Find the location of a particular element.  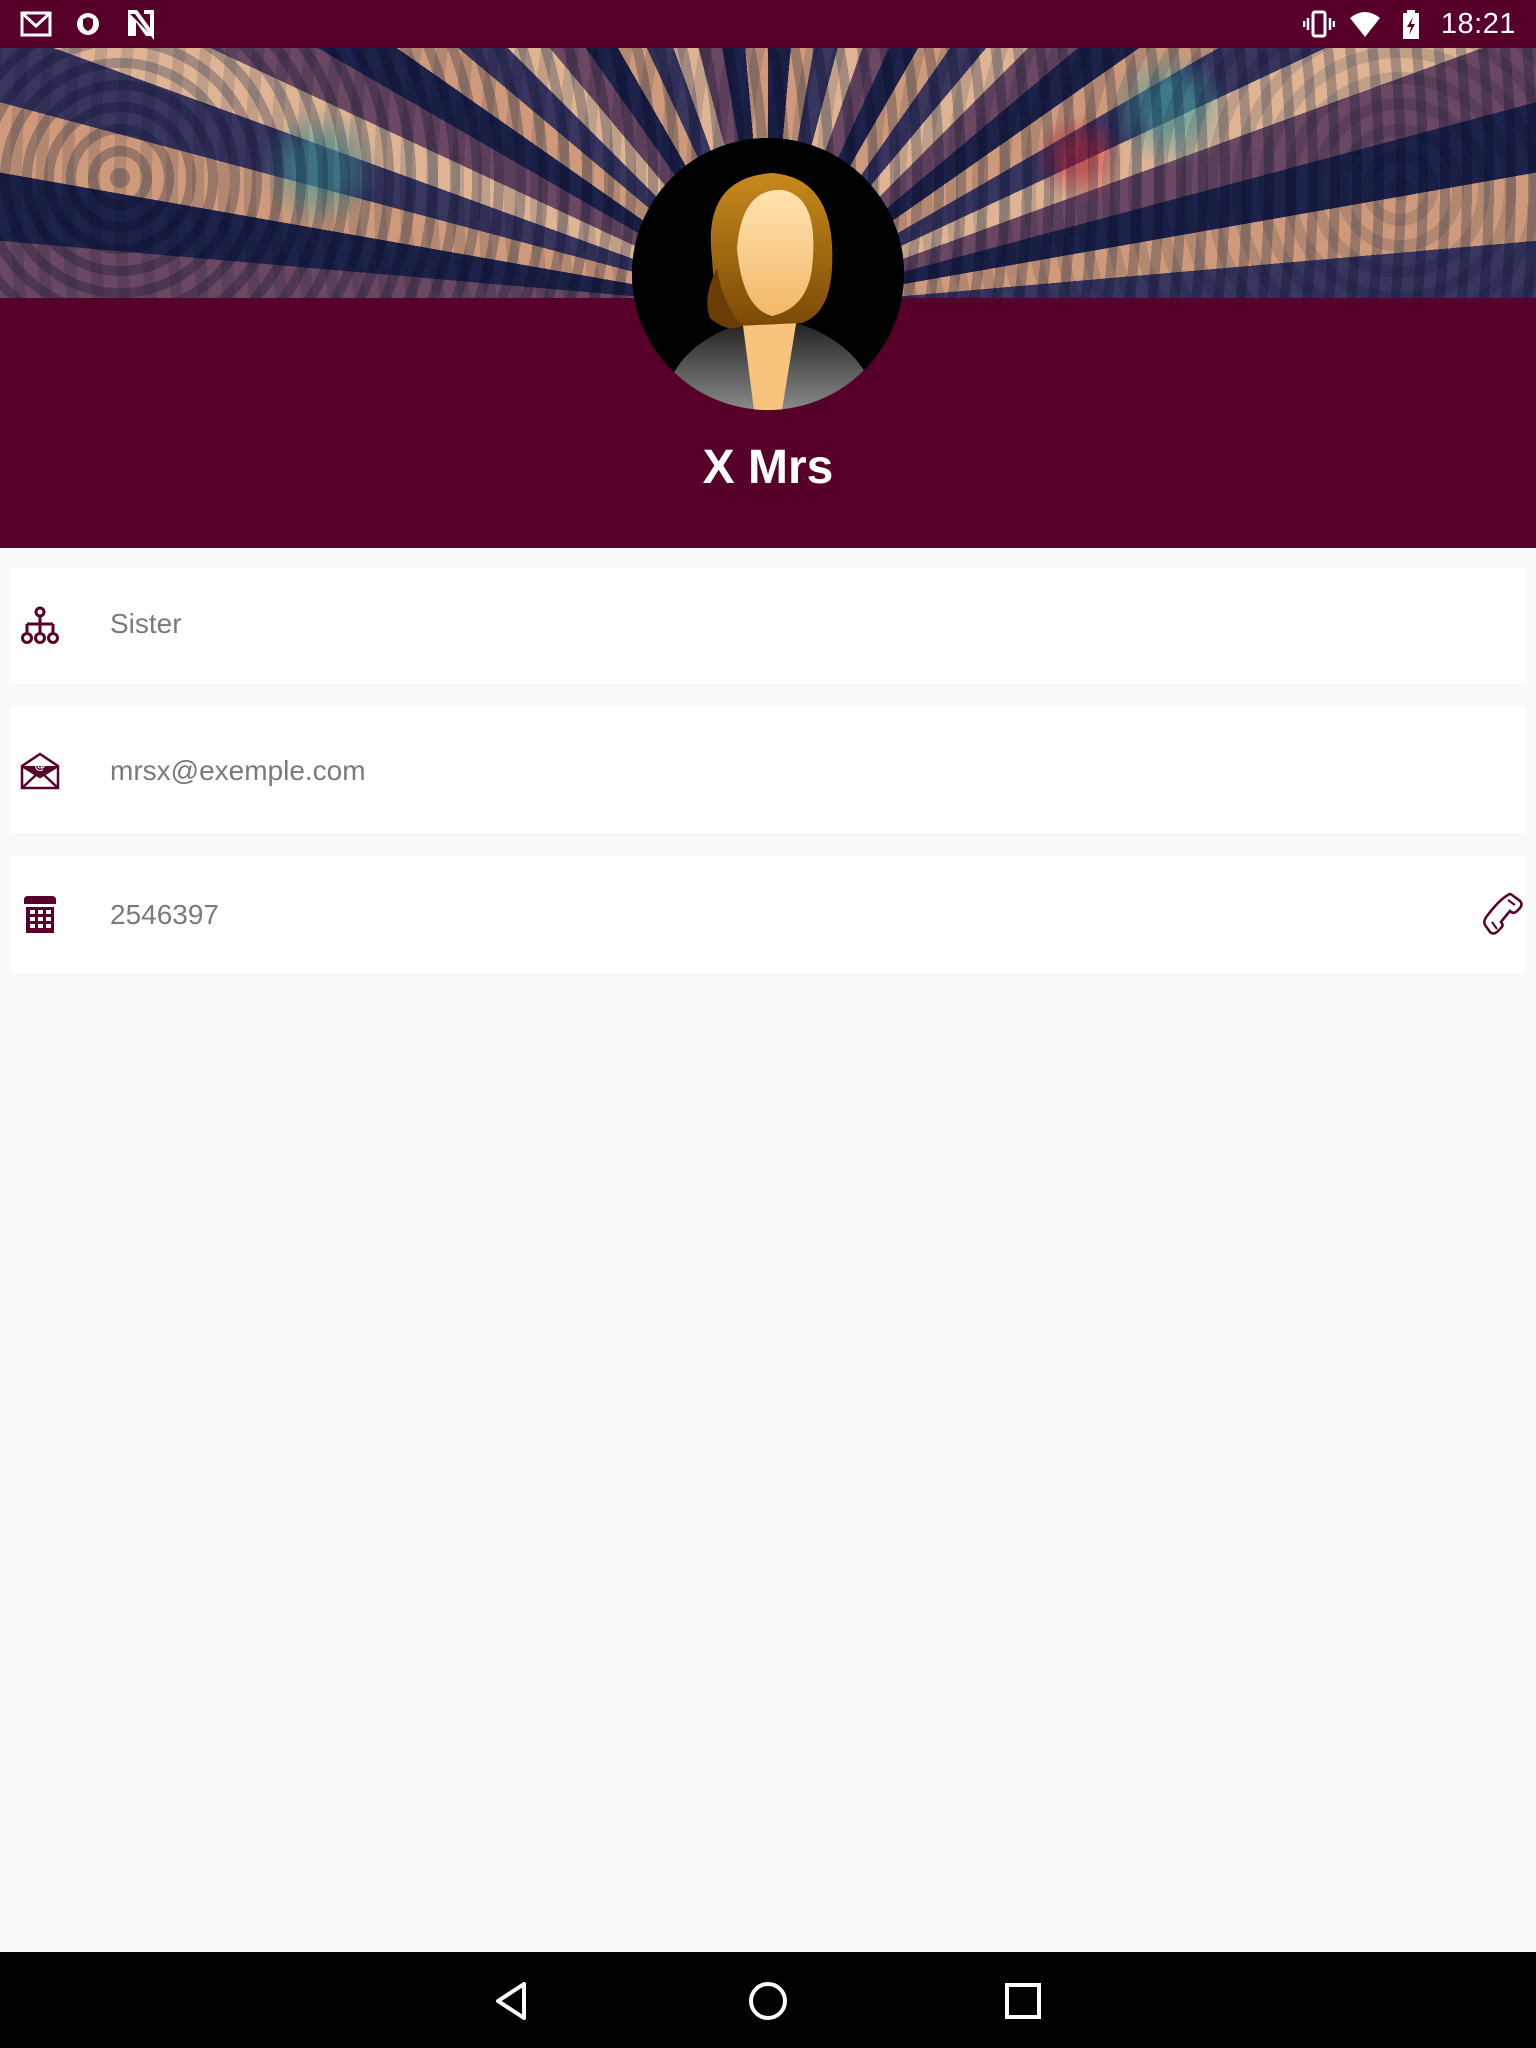

phone-value: 2546397 is located at coordinates (165, 914).